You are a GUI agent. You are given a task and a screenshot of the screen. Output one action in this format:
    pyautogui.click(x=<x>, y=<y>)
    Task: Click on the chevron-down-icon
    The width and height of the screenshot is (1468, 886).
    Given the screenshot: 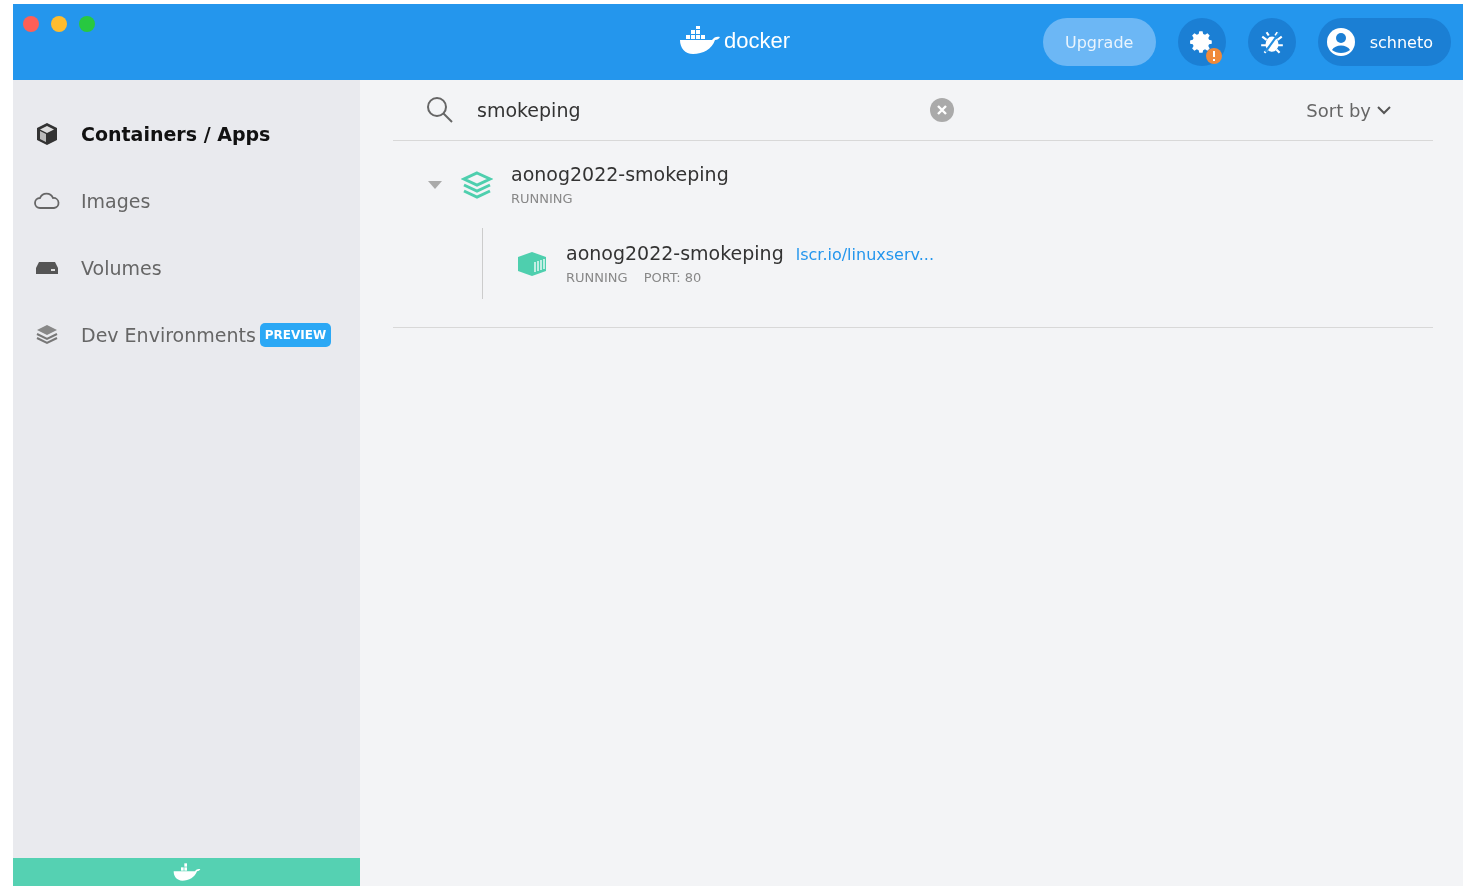 What is the action you would take?
    pyautogui.click(x=1384, y=110)
    